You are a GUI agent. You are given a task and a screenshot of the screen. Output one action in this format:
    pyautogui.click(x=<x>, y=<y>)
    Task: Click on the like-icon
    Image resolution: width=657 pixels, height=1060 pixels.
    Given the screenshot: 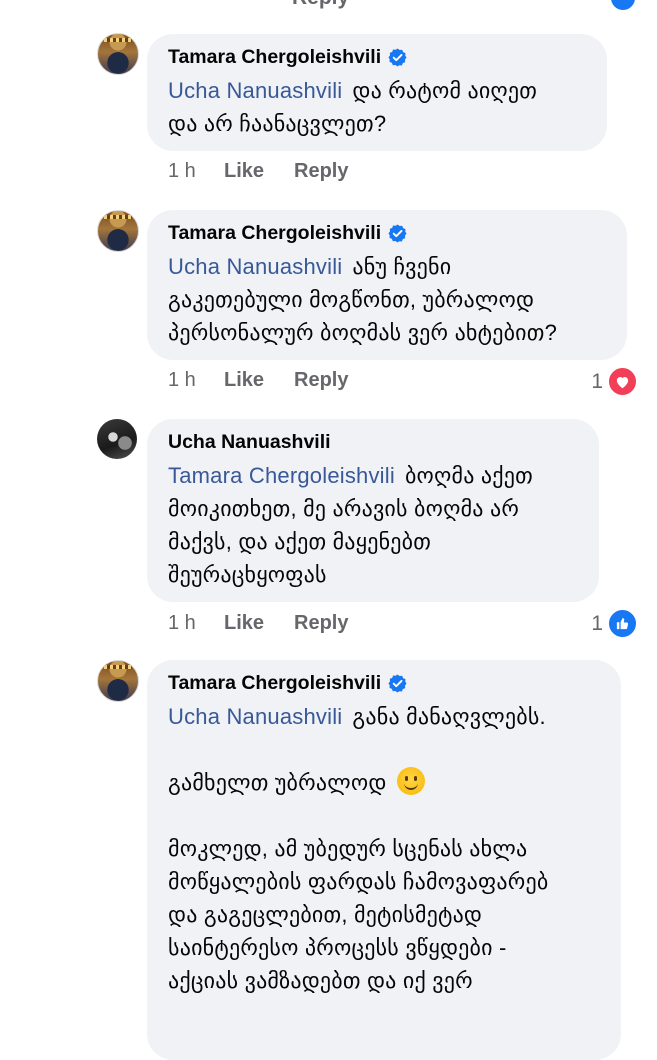 What is the action you would take?
    pyautogui.click(x=622, y=623)
    